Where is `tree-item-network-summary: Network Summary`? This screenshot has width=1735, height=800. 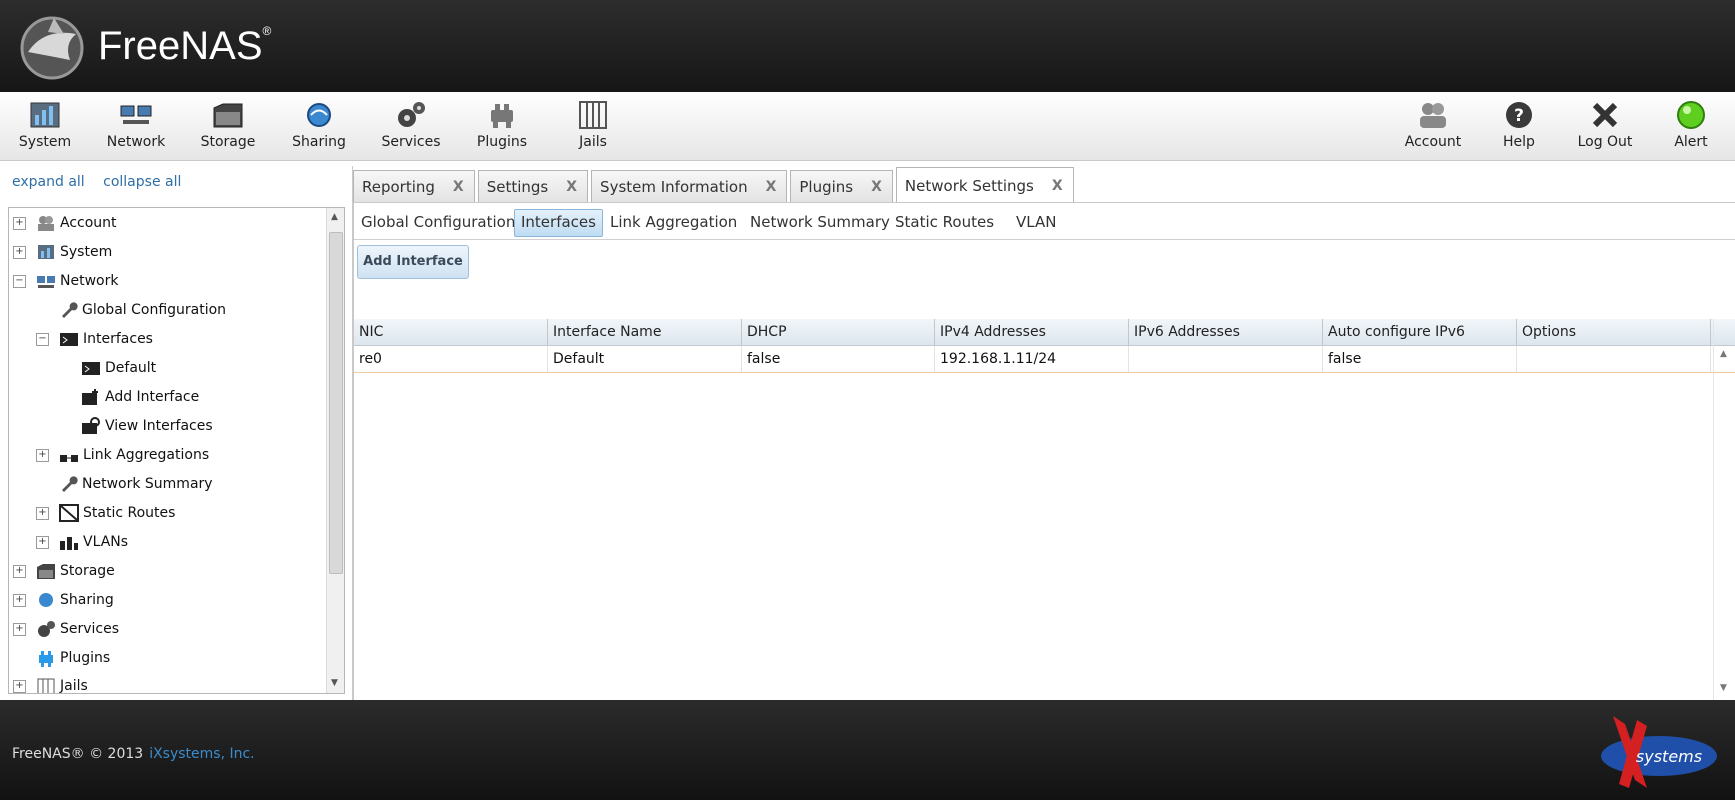 tree-item-network-summary: Network Summary is located at coordinates (135, 484).